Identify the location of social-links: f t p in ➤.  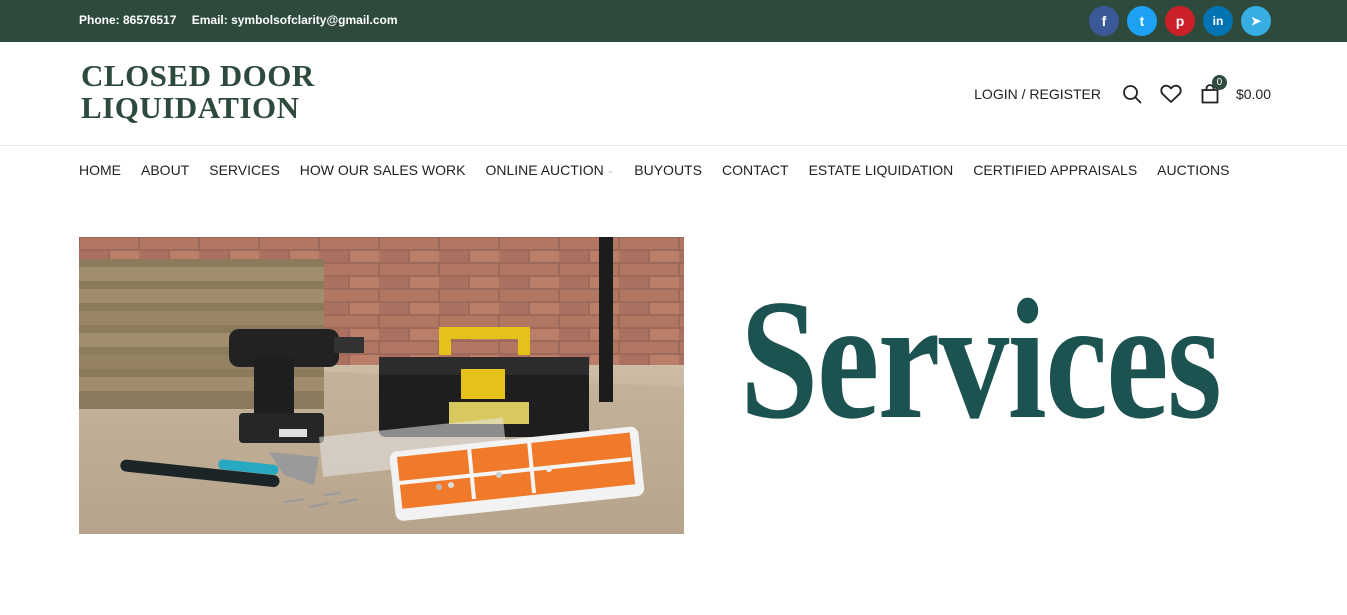
(1180, 21).